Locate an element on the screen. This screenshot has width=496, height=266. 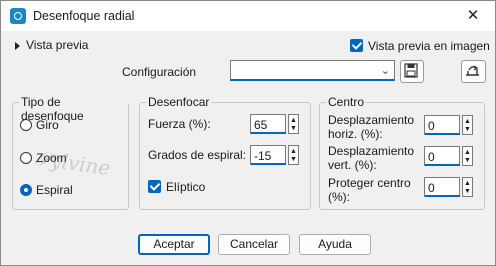
protect-stepper: ▲ ▼ is located at coordinates (467, 187).